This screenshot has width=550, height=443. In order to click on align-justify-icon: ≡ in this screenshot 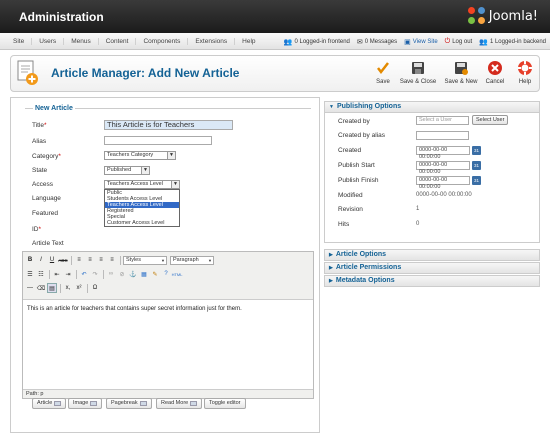, I will do `click(112, 260)`.